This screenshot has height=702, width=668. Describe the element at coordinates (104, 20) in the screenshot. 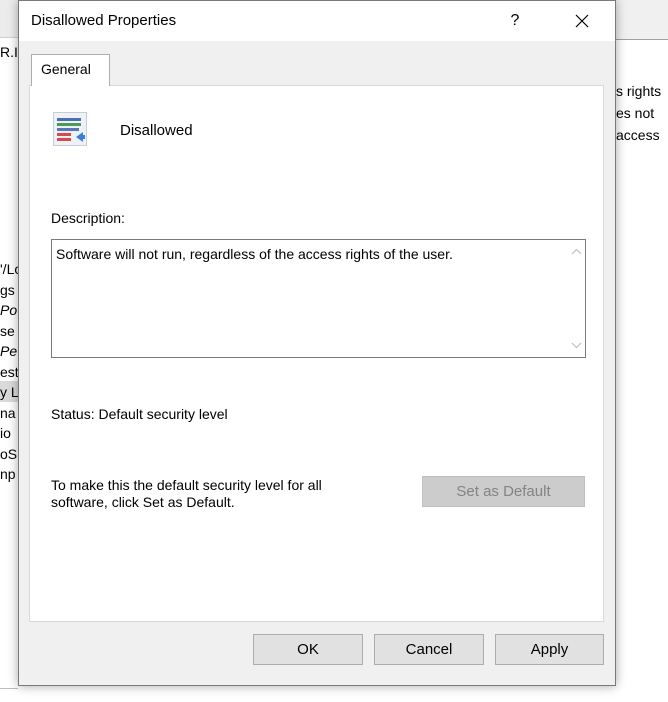

I see `dialog-title: Disallowed Properties` at that location.